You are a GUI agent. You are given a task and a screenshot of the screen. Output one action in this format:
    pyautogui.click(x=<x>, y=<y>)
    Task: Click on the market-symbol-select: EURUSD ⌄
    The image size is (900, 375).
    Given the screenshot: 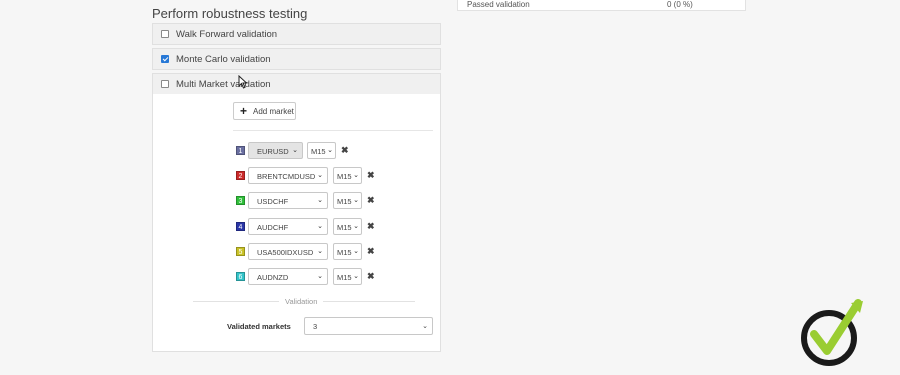 What is the action you would take?
    pyautogui.click(x=275, y=150)
    